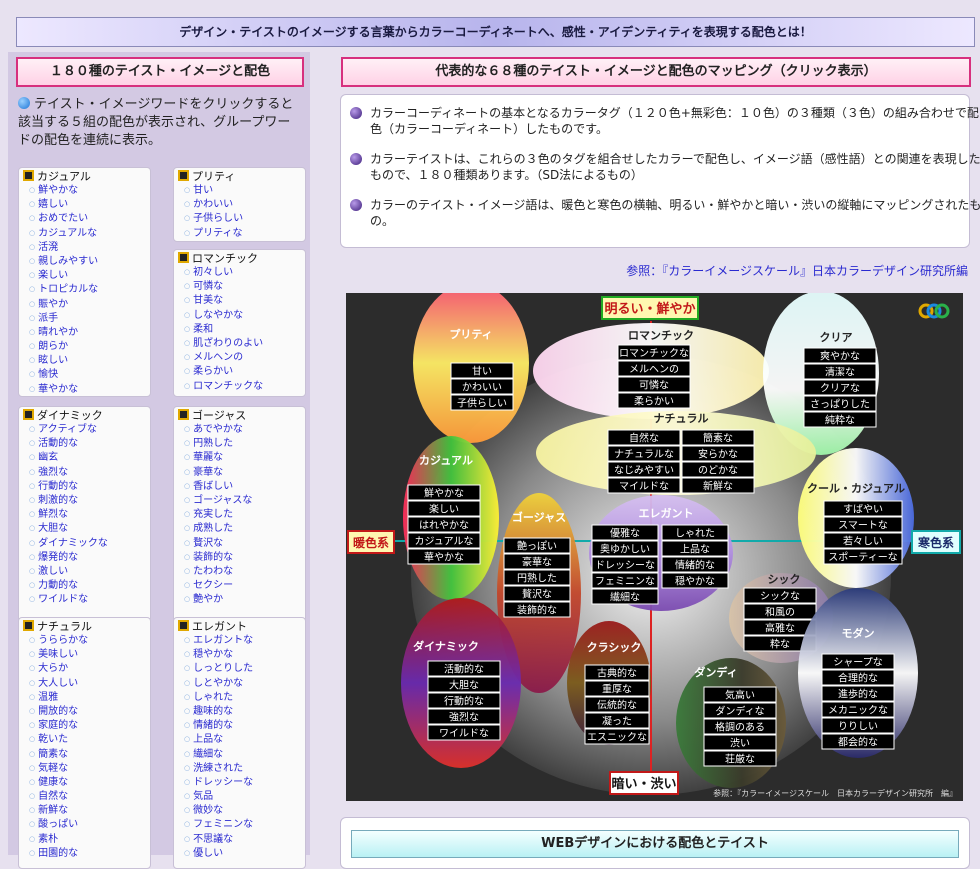 The width and height of the screenshot is (980, 869). What do you see at coordinates (863, 526) in the screenshot?
I see `word-label: スマートな` at bounding box center [863, 526].